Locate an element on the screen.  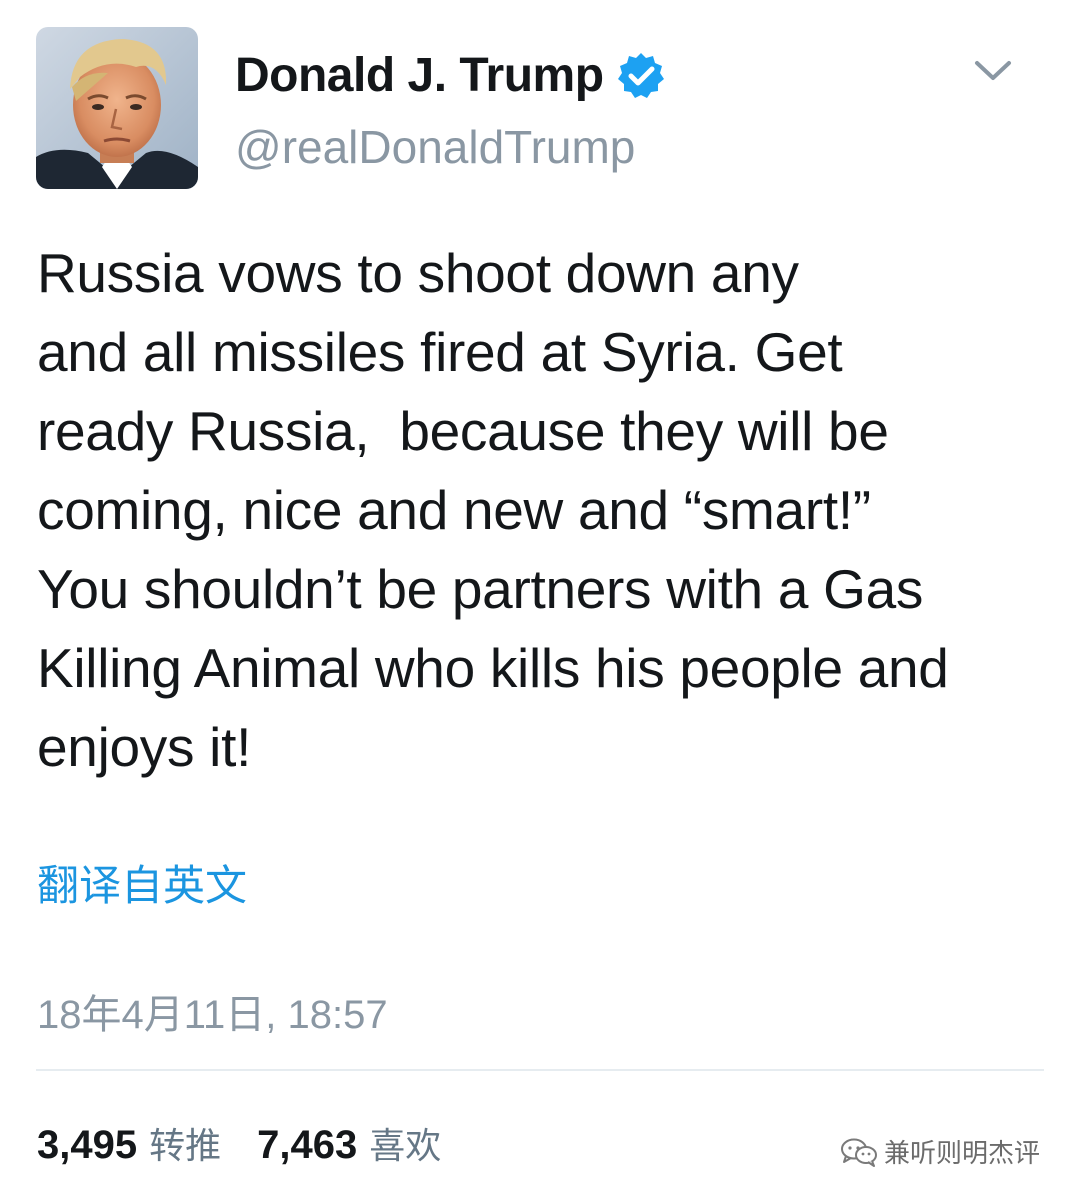
display-name: Donald J. Trump is located at coordinates (419, 75).